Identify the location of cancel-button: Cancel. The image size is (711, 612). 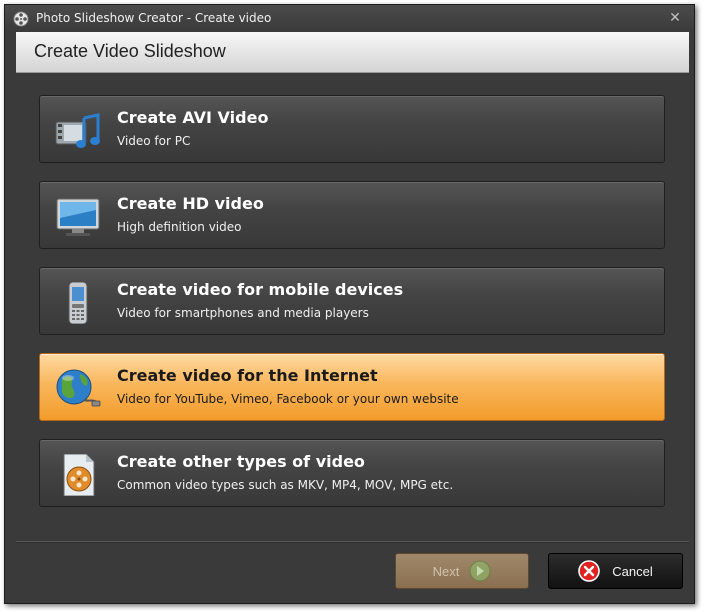
(615, 571).